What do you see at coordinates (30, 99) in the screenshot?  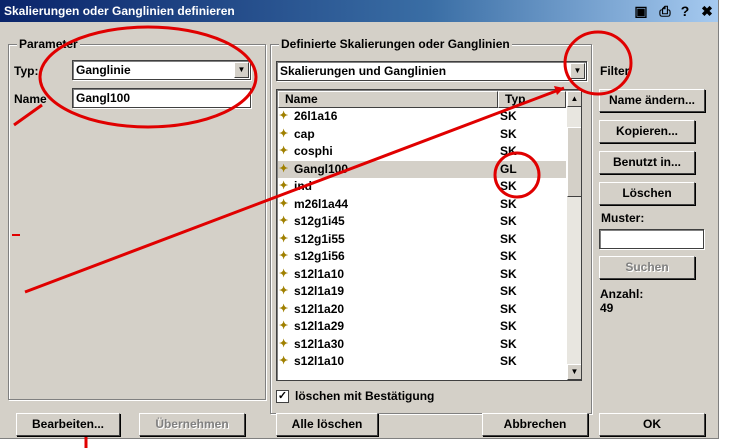 I see `name-label: Name` at bounding box center [30, 99].